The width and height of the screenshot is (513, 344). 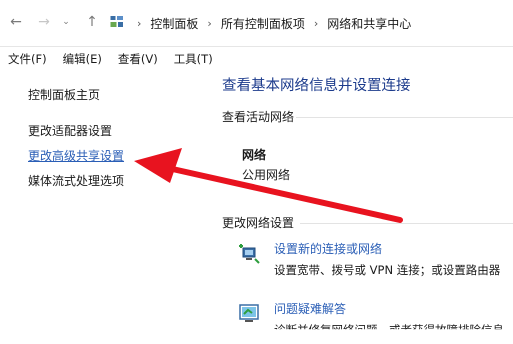 What do you see at coordinates (310, 308) in the screenshot?
I see `troubleshoot-problems-link: 问题疑难解答` at bounding box center [310, 308].